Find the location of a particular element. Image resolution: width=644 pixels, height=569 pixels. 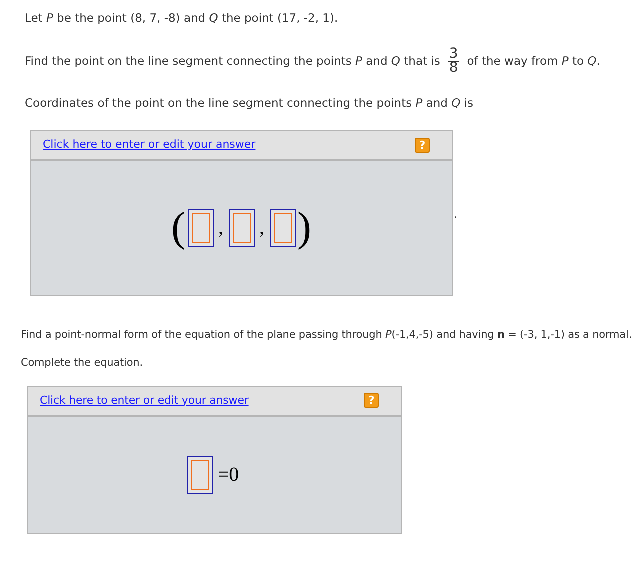

prompt-text: Complete the equation. is located at coordinates (82, 363).